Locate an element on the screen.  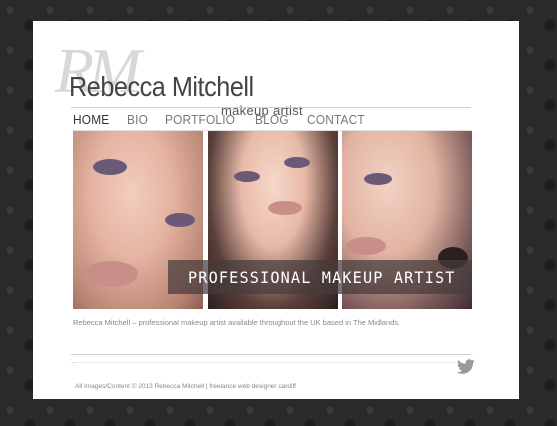
nav-item-contact: CONTACT is located at coordinates (336, 120).